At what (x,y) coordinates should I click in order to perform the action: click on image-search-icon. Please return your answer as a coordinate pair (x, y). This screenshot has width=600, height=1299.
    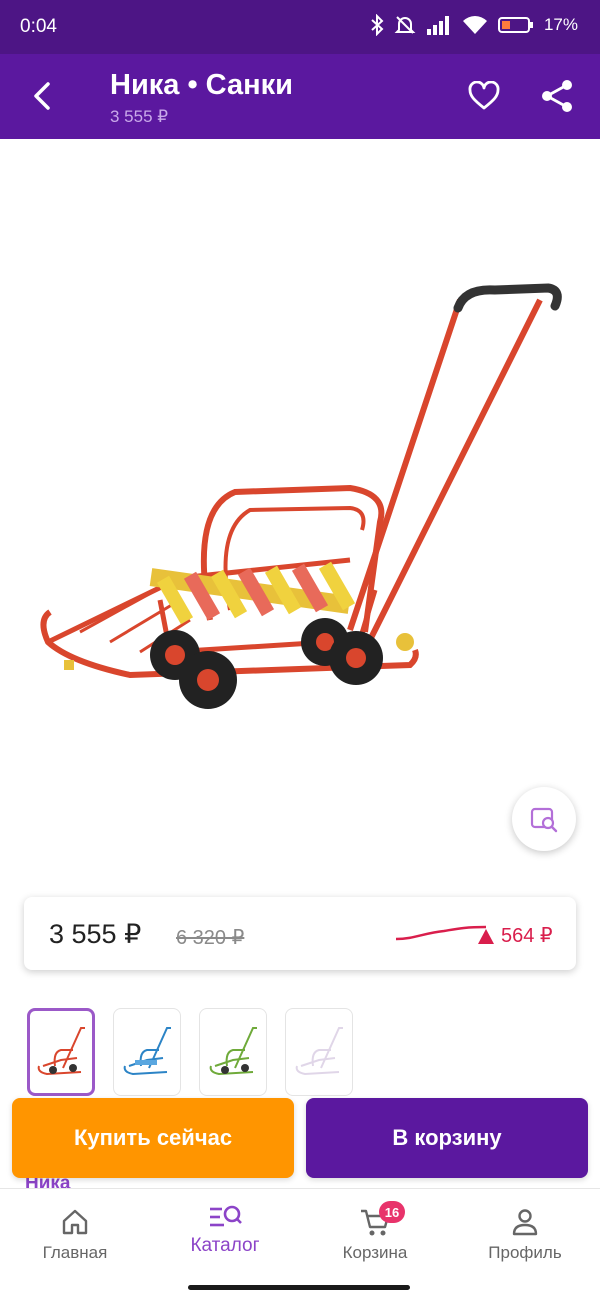
    Looking at the image, I should click on (544, 820).